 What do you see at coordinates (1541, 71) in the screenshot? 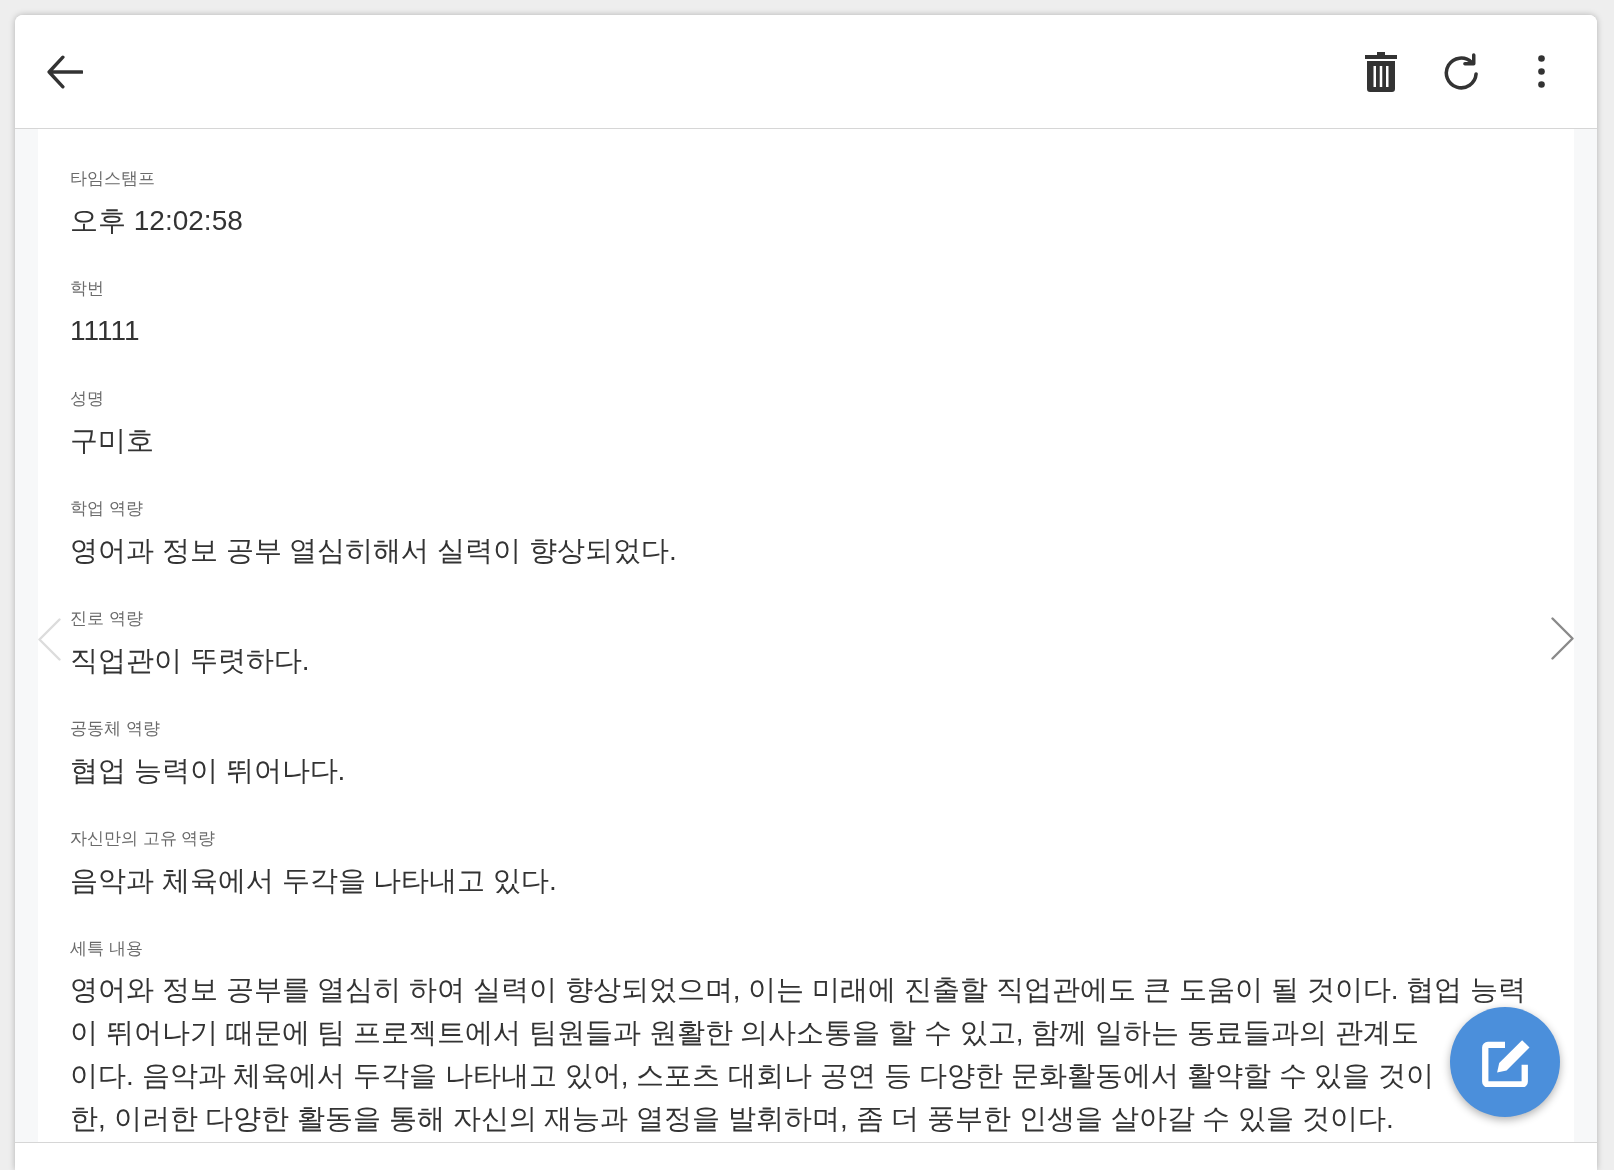
I see `more-options-icon` at bounding box center [1541, 71].